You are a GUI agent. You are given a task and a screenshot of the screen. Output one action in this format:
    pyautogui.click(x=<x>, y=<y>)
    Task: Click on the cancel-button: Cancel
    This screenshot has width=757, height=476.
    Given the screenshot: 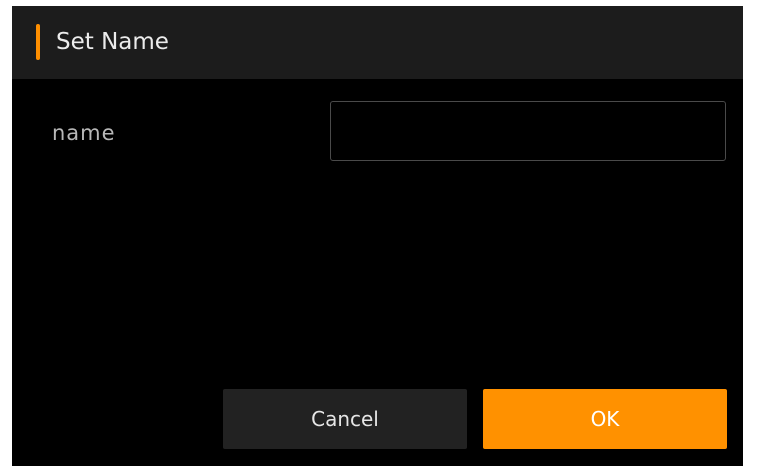 What is the action you would take?
    pyautogui.click(x=345, y=419)
    